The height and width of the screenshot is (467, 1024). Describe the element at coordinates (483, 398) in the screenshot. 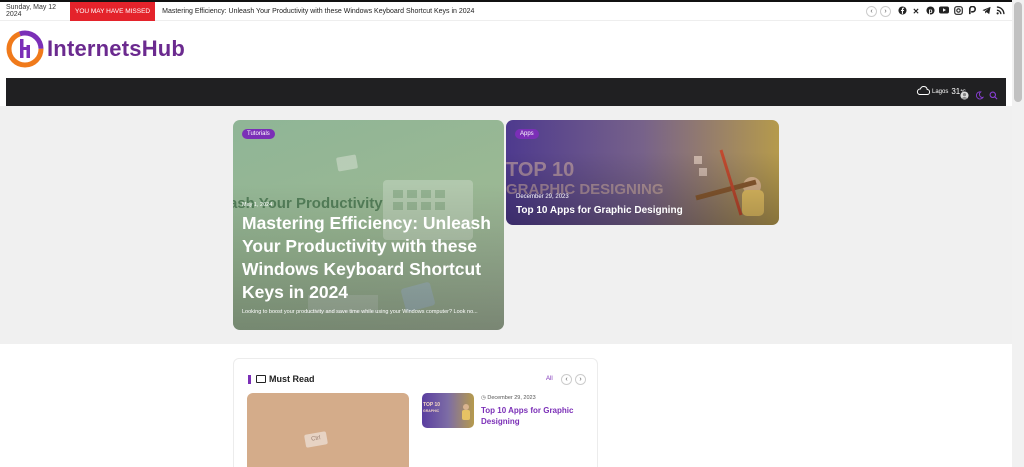

I see `clock-icon: ◷` at that location.